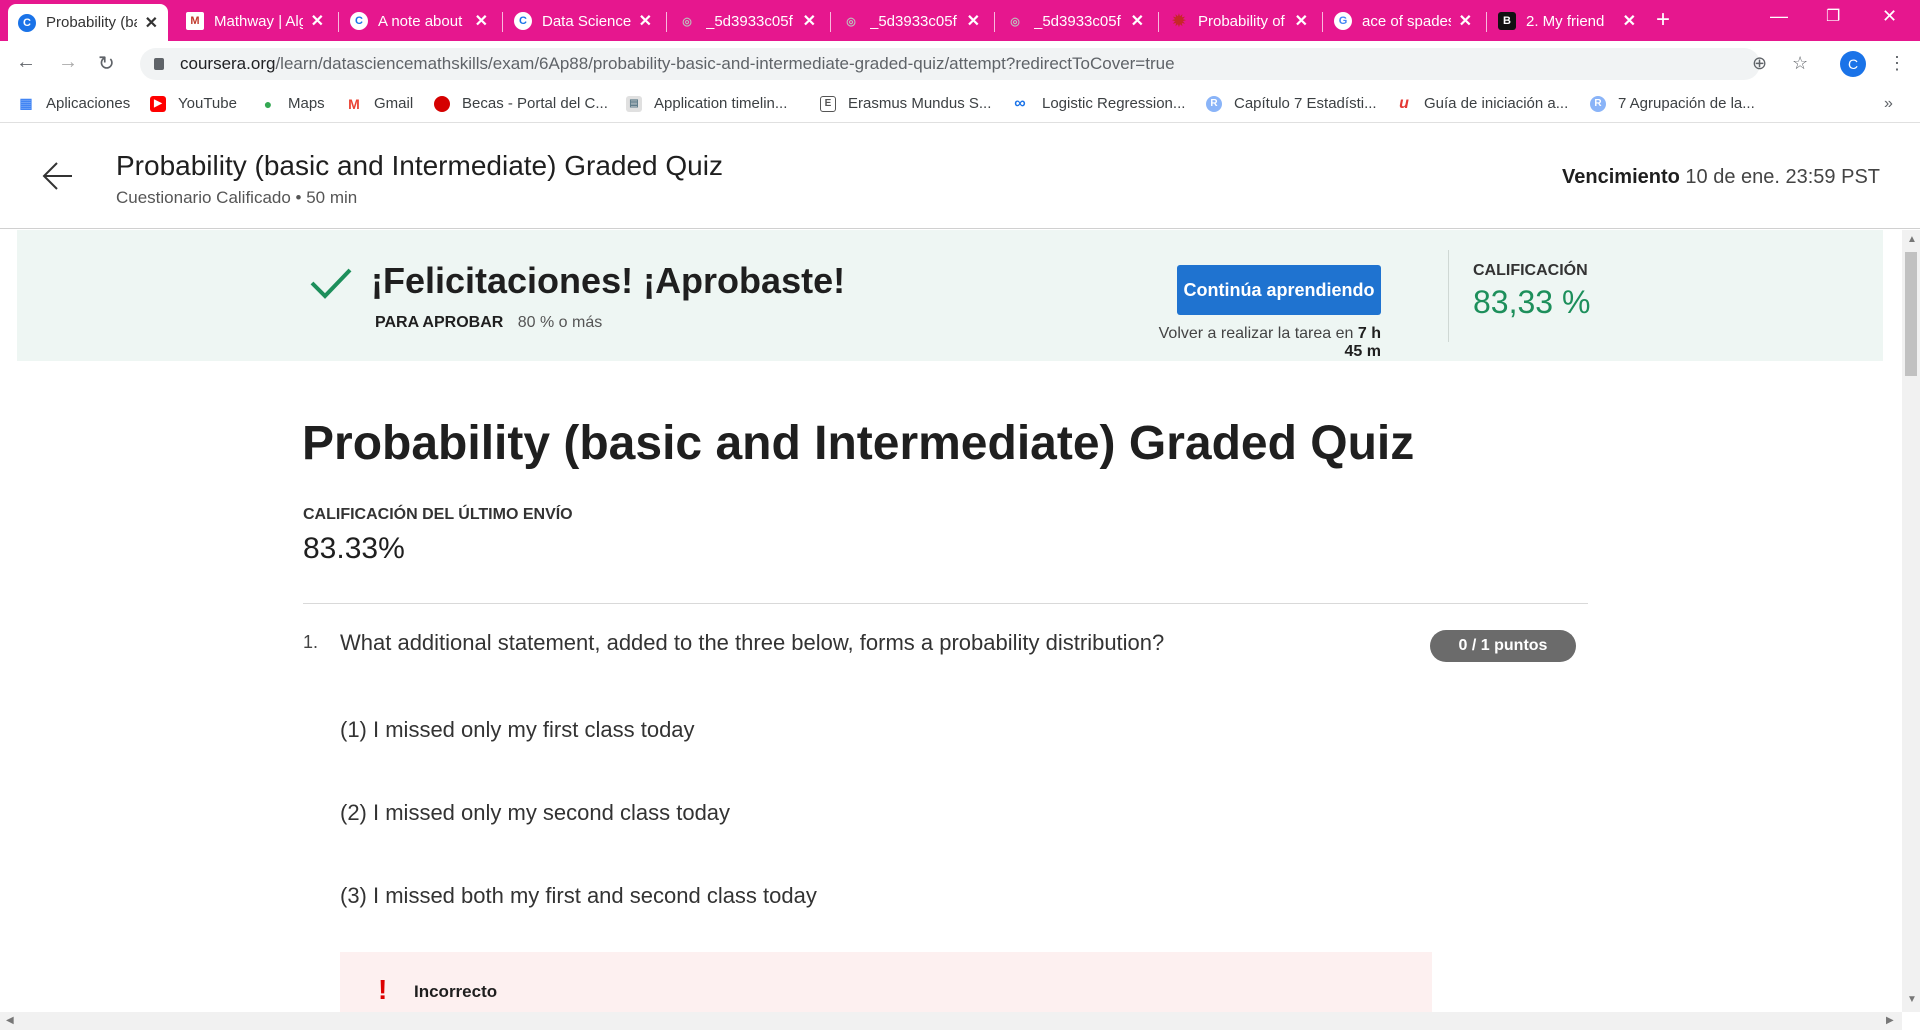 This screenshot has height=1030, width=1920. I want to click on grade-value: 83,33 %, so click(1532, 302).